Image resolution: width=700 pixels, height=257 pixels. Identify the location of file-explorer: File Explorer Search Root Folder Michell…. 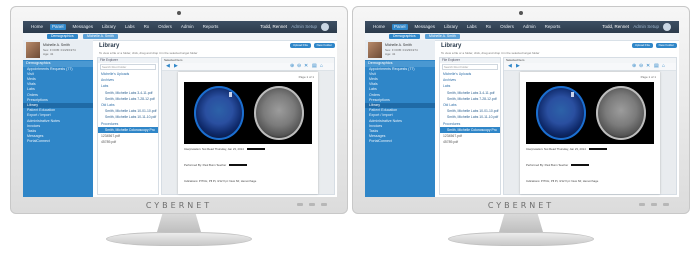
(128, 126).